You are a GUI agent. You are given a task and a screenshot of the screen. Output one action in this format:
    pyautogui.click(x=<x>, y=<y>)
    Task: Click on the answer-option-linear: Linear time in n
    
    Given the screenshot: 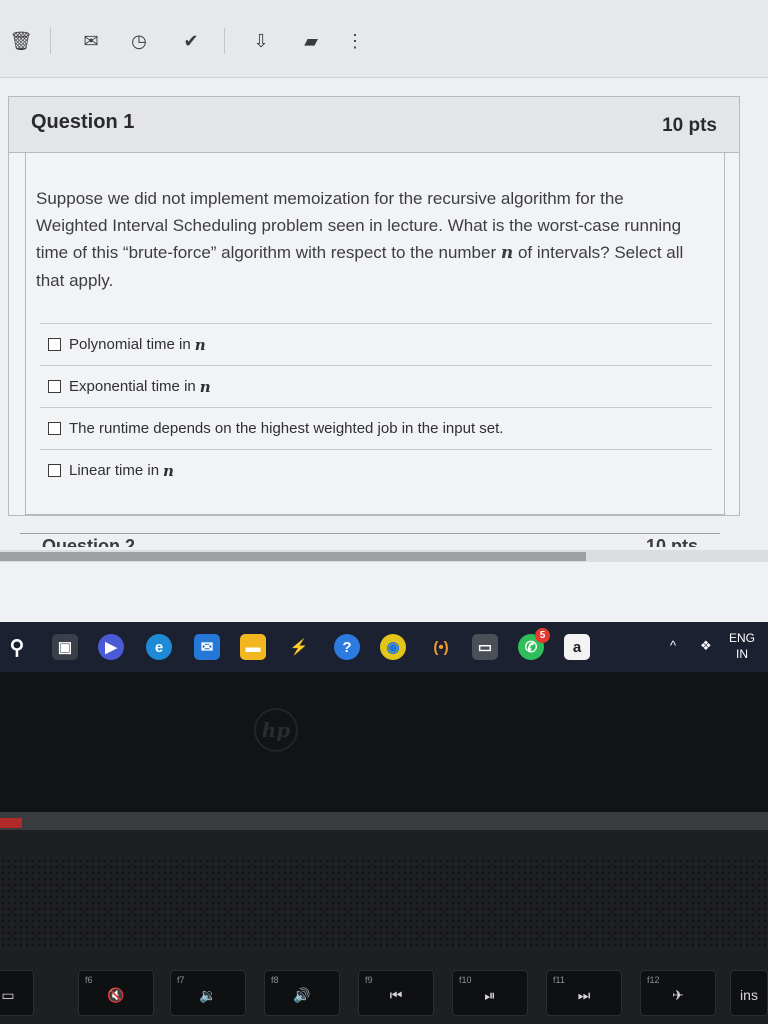 What is the action you would take?
    pyautogui.click(x=376, y=470)
    